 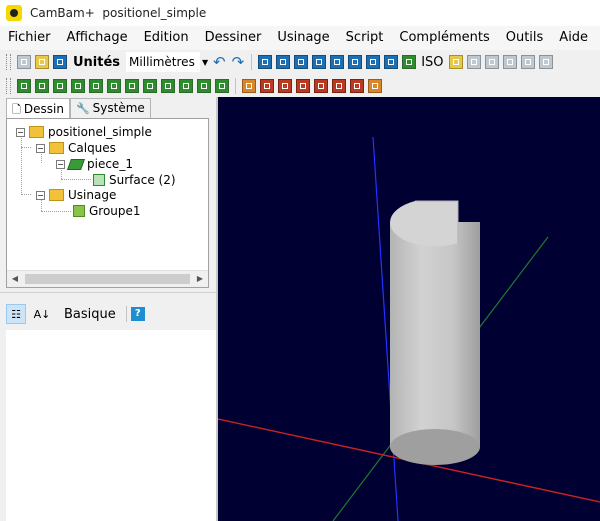 What do you see at coordinates (238, 62) in the screenshot?
I see `redo-icon: ↷` at bounding box center [238, 62].